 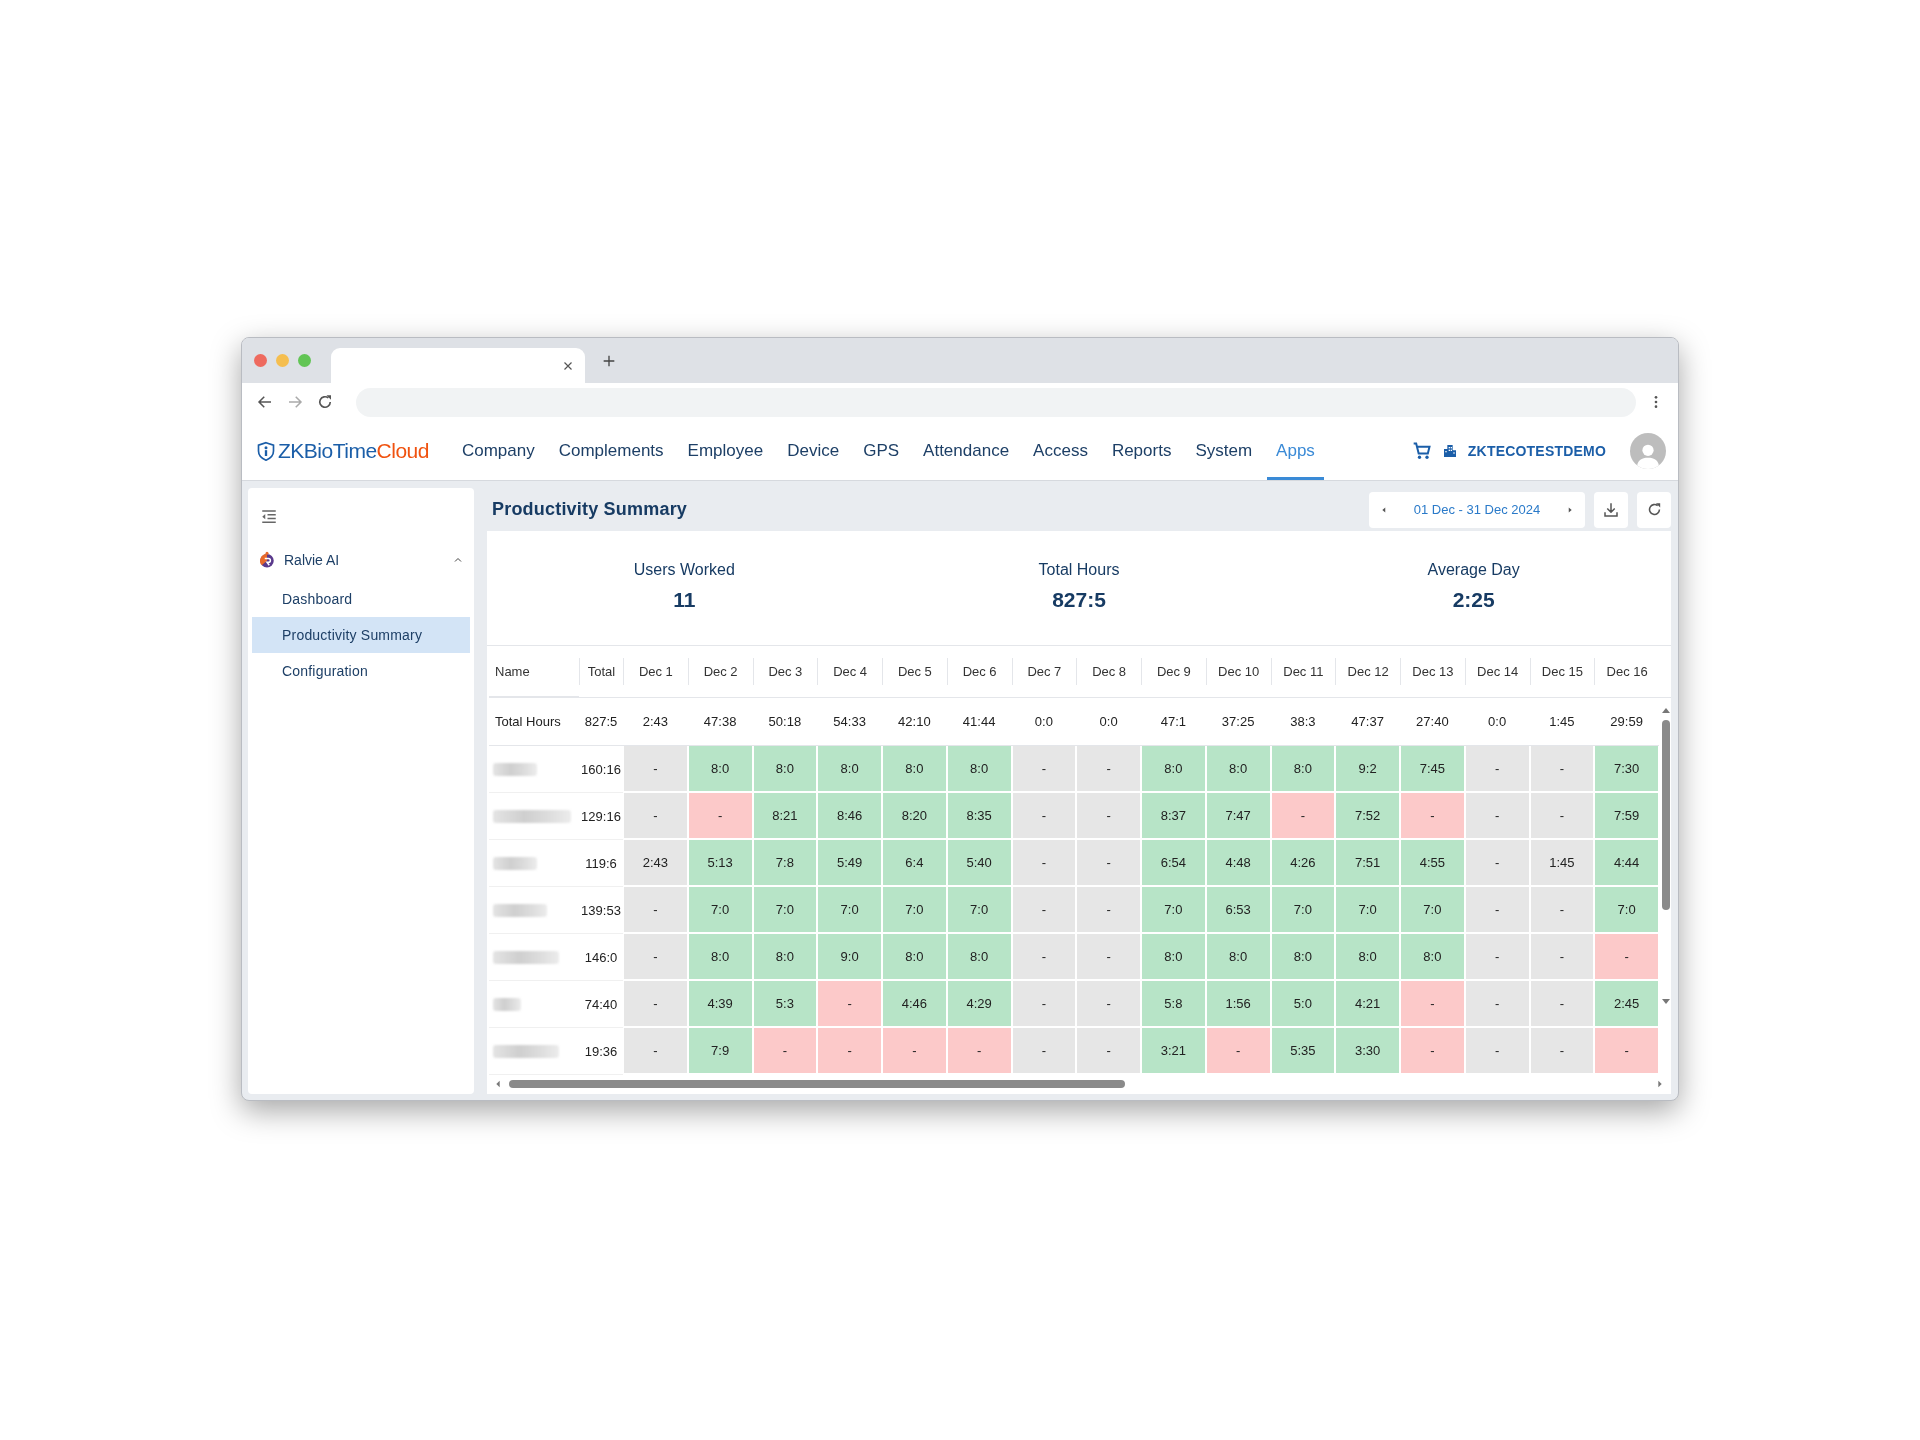 I want to click on close-window-icon, so click(x=260, y=360).